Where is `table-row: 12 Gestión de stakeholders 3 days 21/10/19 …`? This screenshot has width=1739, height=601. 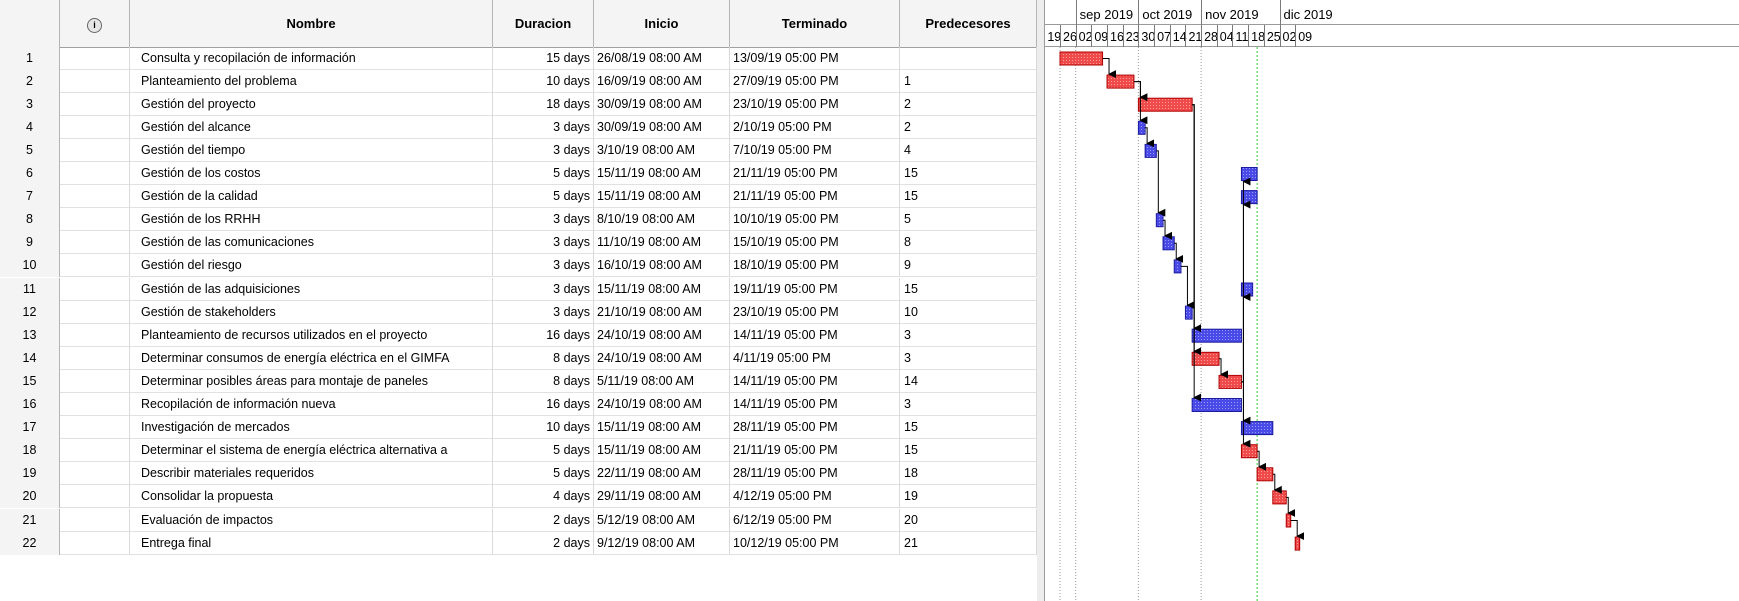
table-row: 12 Gestión de stakeholders 3 days 21/10/19 … is located at coordinates (518, 312).